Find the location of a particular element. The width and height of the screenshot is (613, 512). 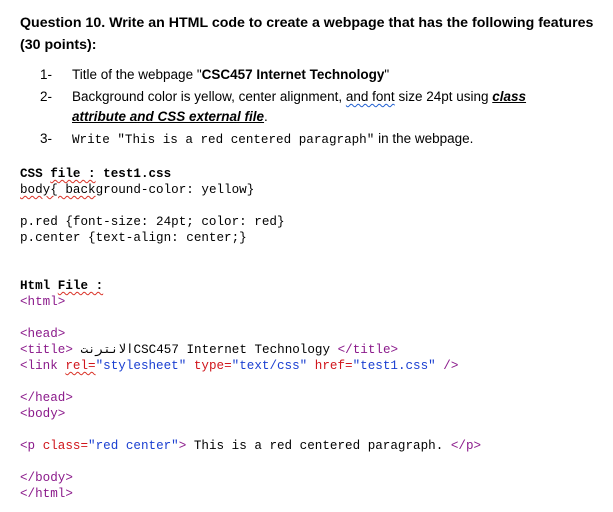

item-code-text: Write "This is a red centered paragraph" is located at coordinates (223, 140).